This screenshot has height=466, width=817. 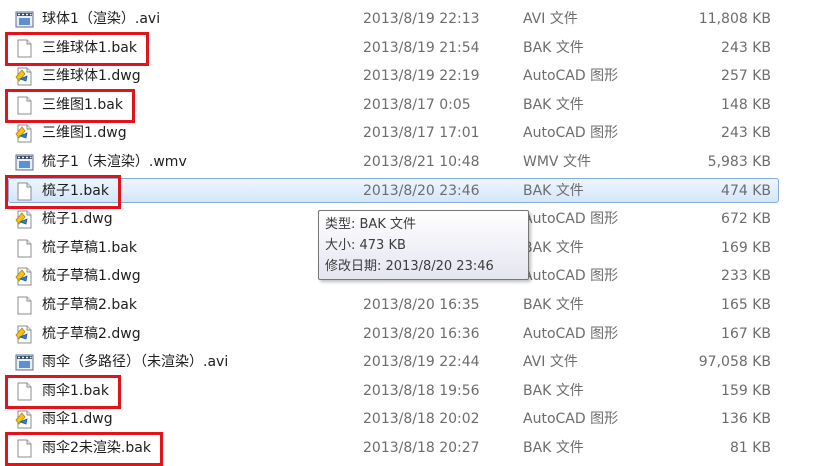 What do you see at coordinates (91, 276) in the screenshot?
I see `file-name: 梳子草稿1.dwg` at bounding box center [91, 276].